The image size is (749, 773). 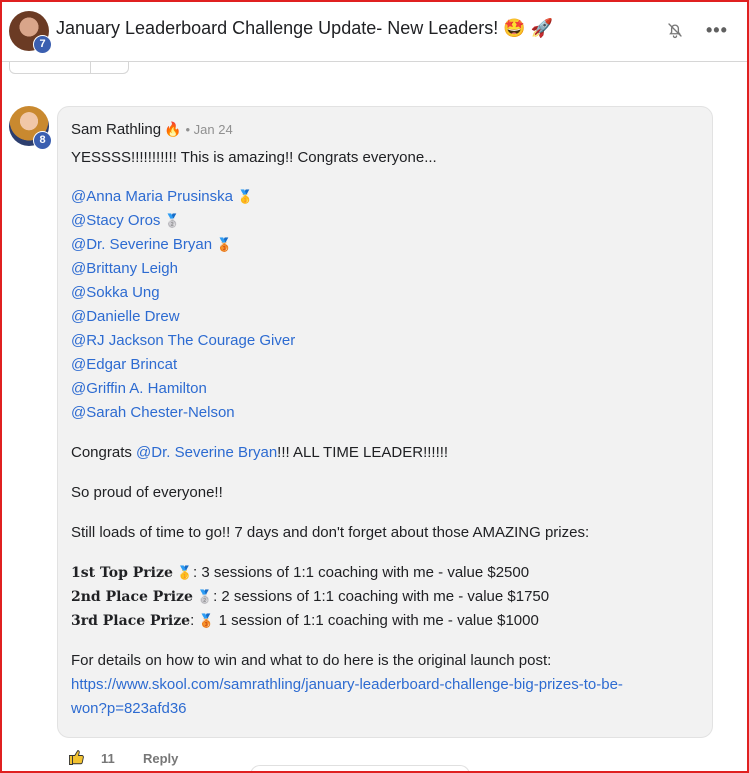 I want to click on congrats-suffix: !!! ALL TIME LEADER!!!!!!, so click(x=363, y=452).